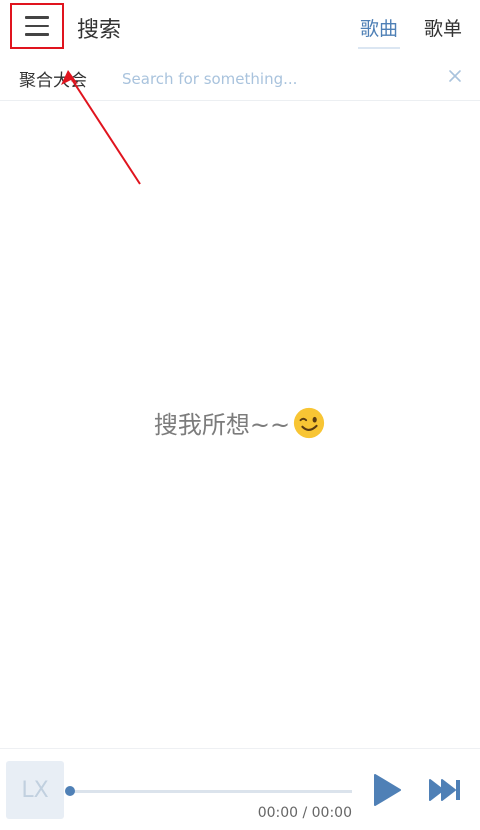  I want to click on album-cover: LX, so click(35, 790).